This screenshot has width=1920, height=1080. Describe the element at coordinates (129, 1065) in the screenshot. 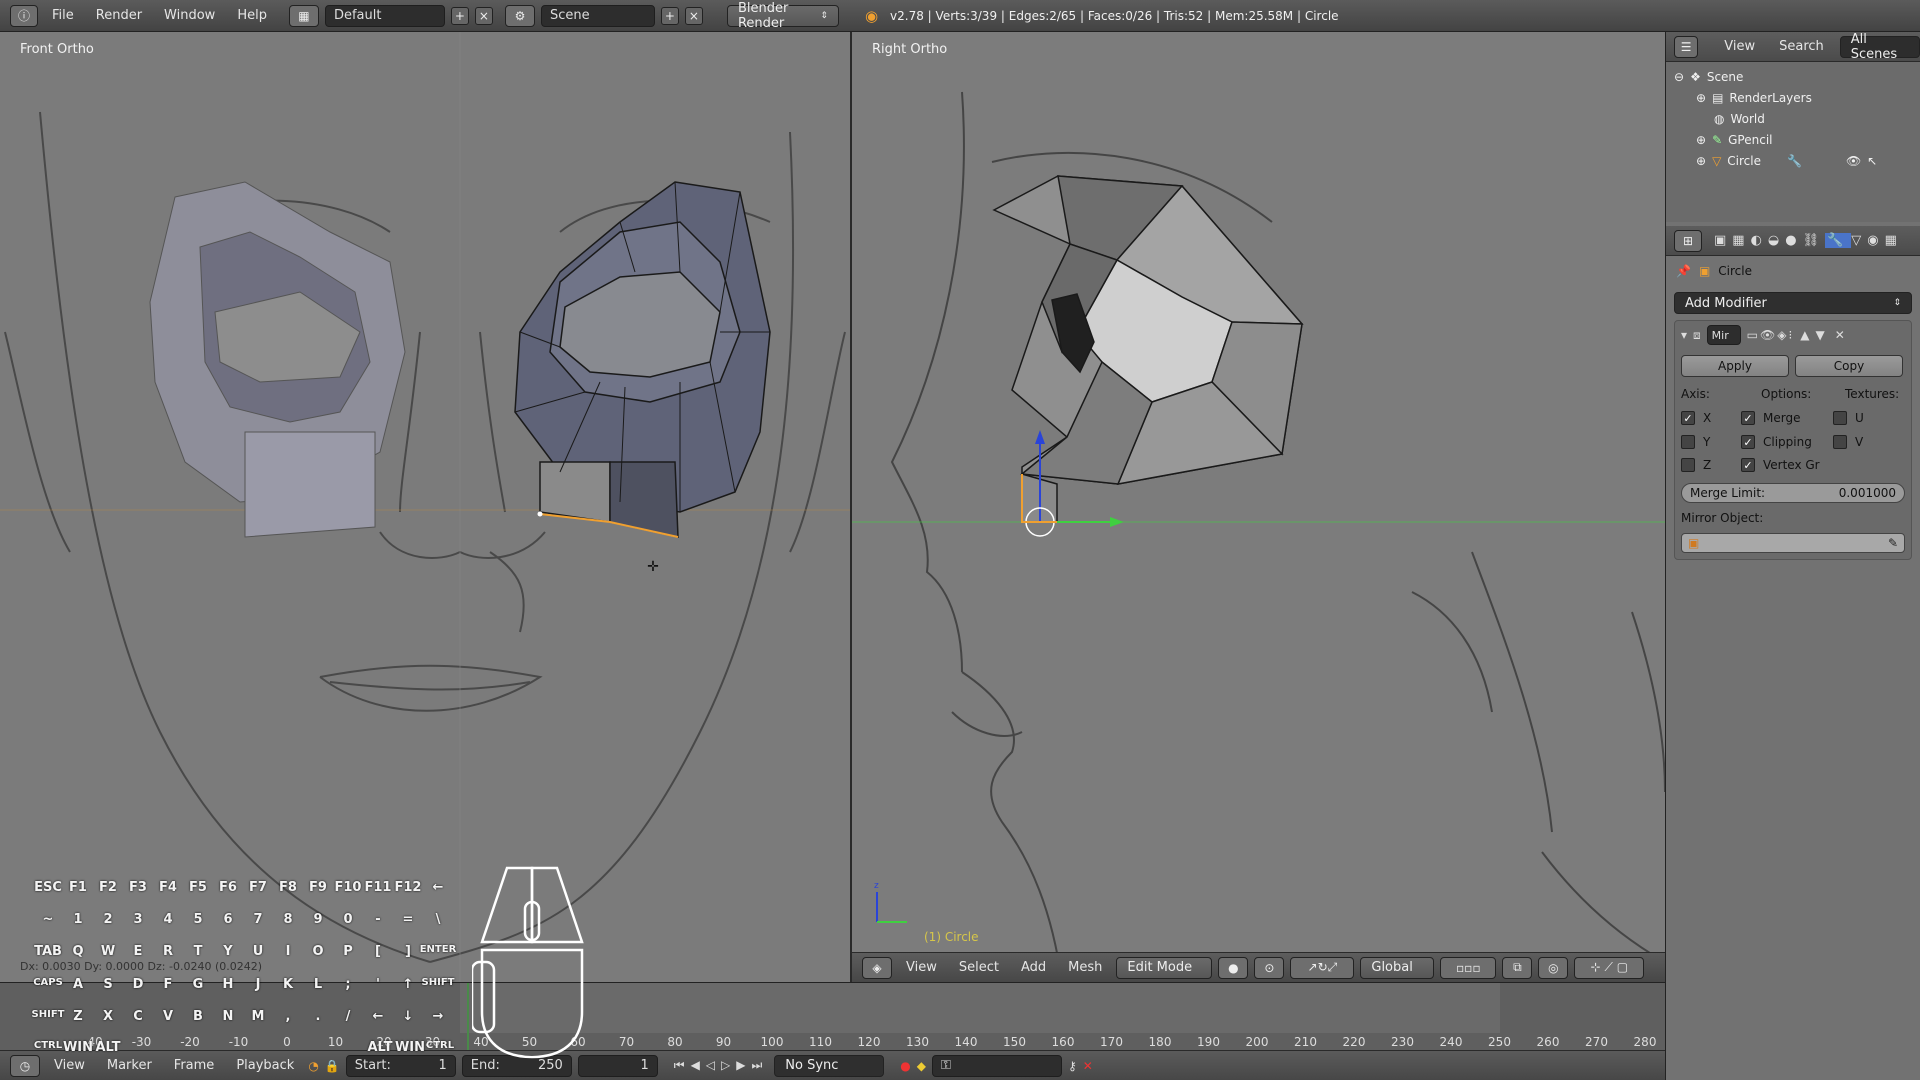

I see `timeline-menu-marker: Marker` at that location.